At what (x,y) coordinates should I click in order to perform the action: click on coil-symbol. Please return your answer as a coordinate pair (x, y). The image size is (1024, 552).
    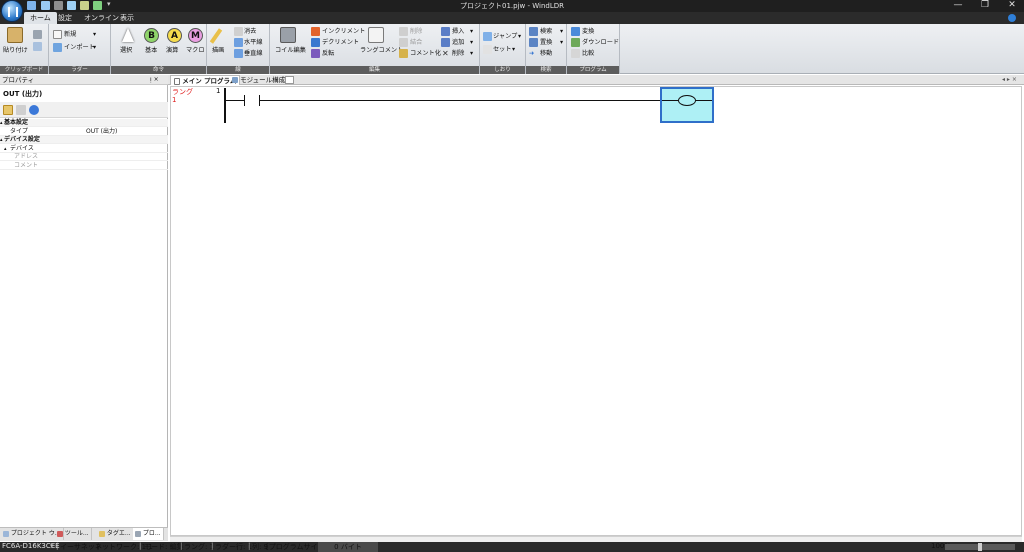
    Looking at the image, I should click on (687, 100).